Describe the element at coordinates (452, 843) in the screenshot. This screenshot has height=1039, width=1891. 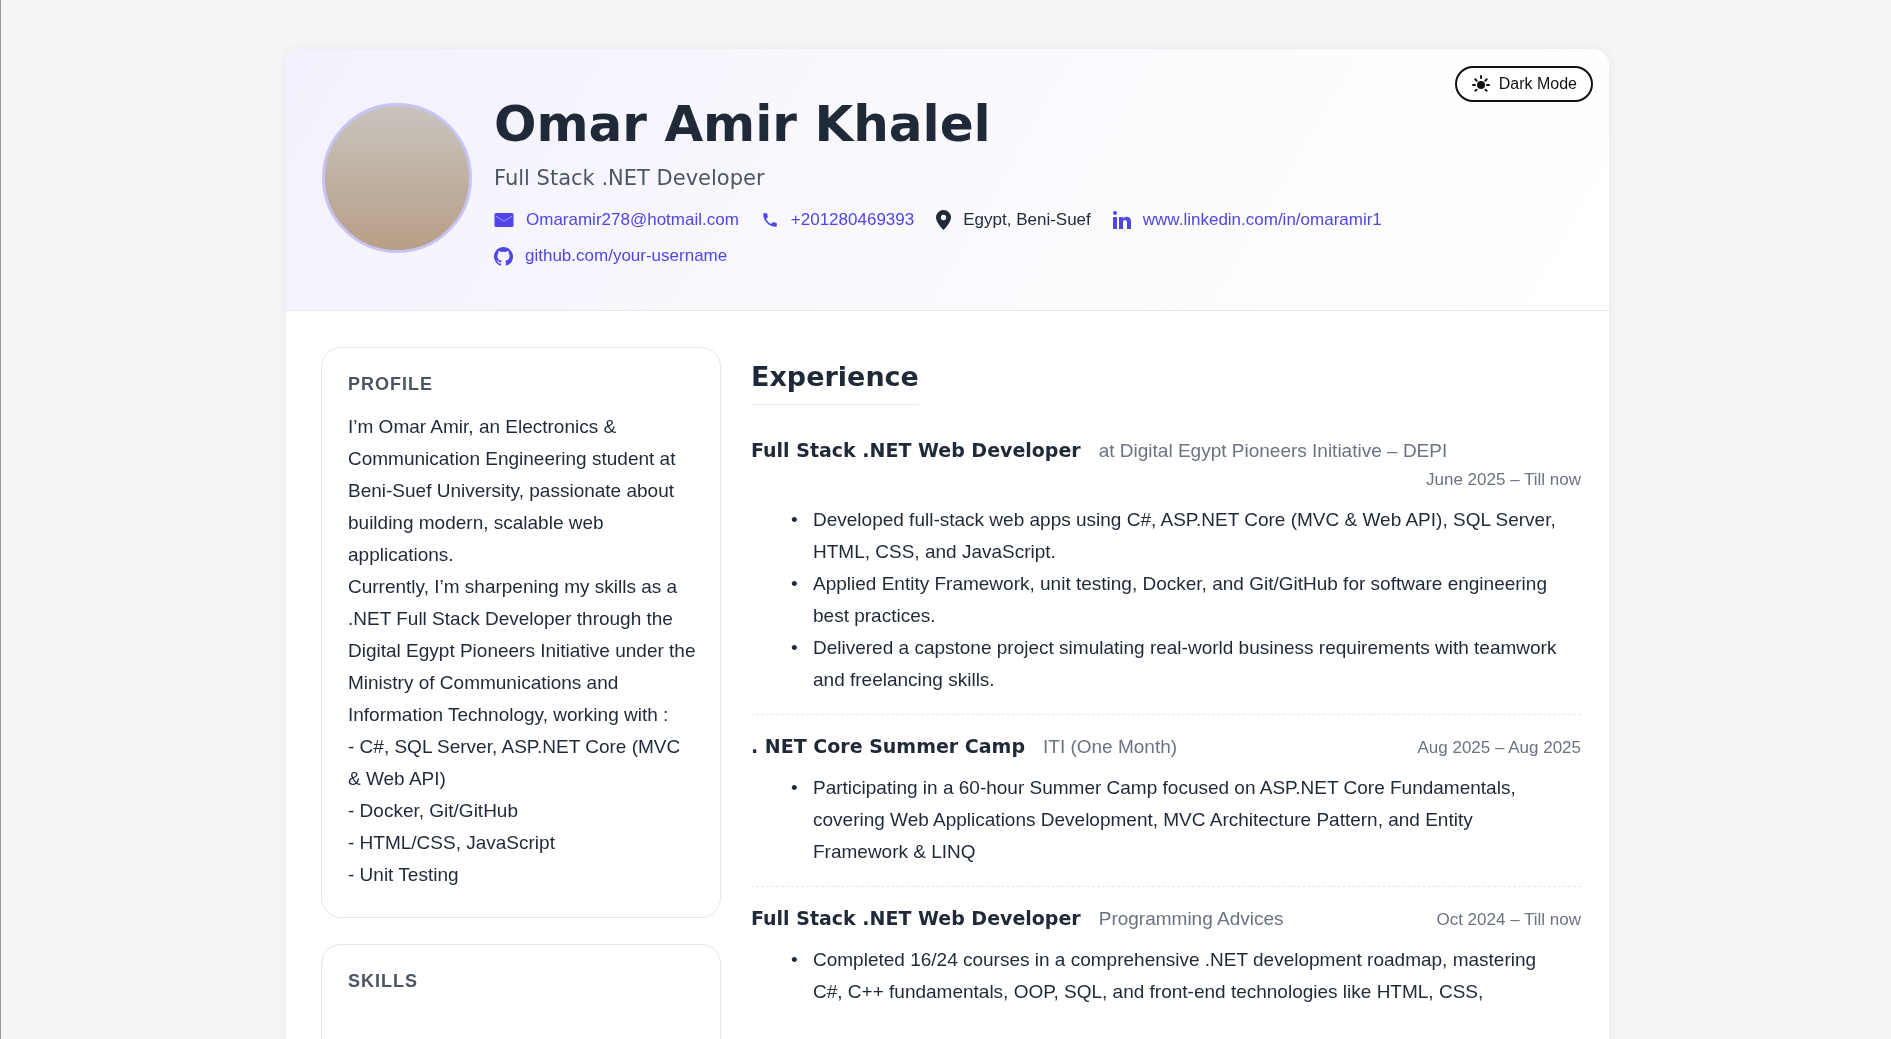
I see `profile-text: - HTML/CSS, JavaScript` at that location.